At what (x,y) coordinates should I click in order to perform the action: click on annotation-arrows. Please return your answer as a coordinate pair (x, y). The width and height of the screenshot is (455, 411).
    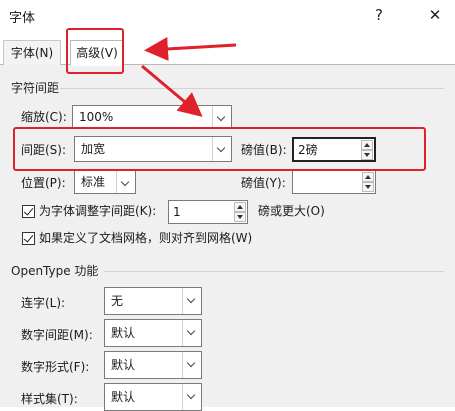
    Looking at the image, I should click on (189, 76).